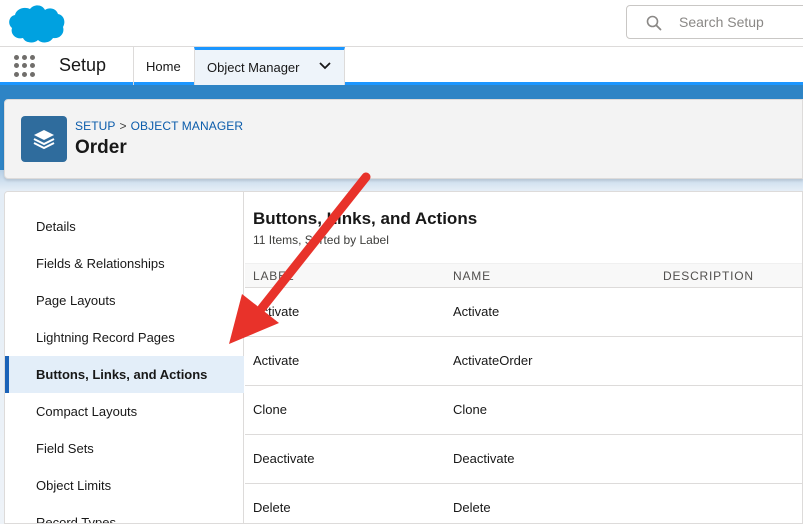 This screenshot has width=803, height=524. Describe the element at coordinates (95, 126) in the screenshot. I see `breadcrumb-setup: SETUP` at that location.